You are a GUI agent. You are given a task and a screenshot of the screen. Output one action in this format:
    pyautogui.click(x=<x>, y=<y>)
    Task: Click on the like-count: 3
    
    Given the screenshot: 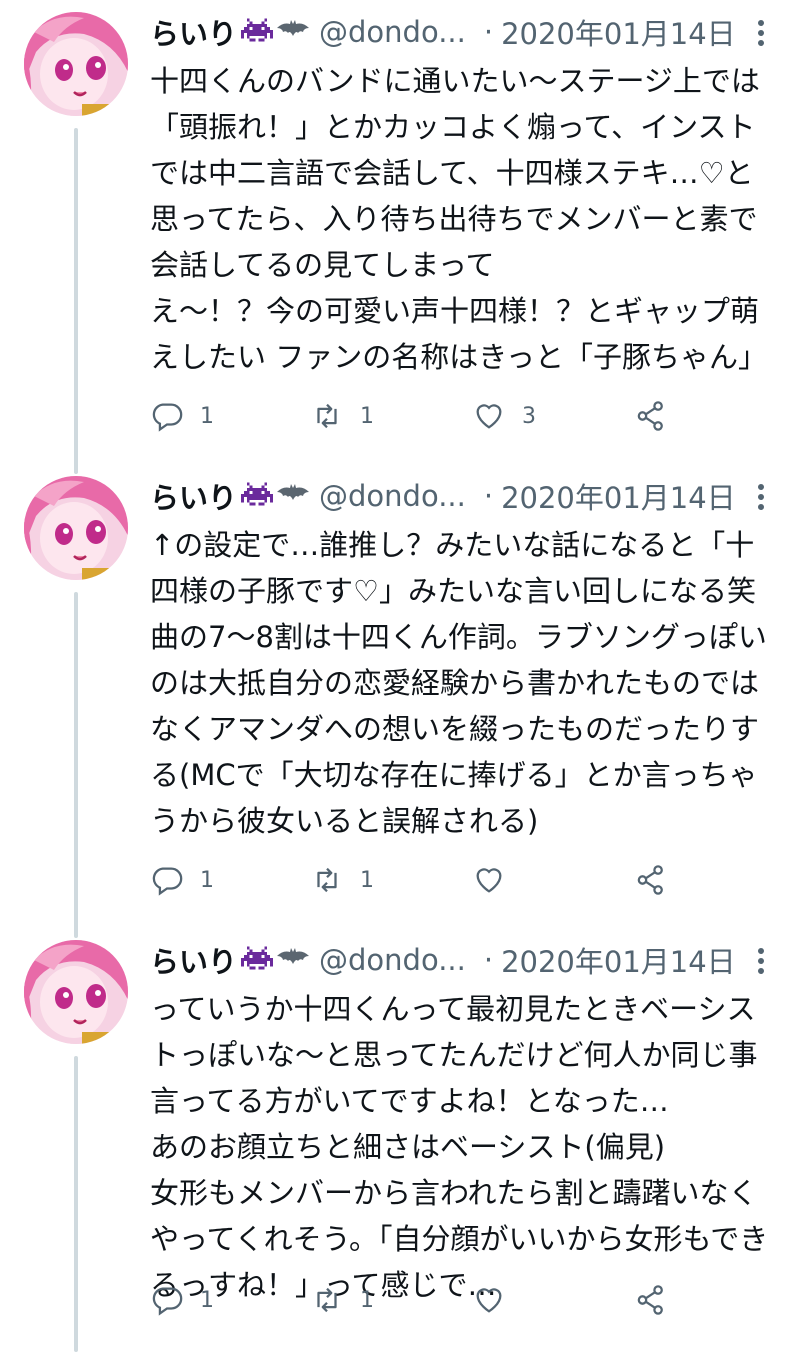 What is the action you would take?
    pyautogui.click(x=529, y=416)
    